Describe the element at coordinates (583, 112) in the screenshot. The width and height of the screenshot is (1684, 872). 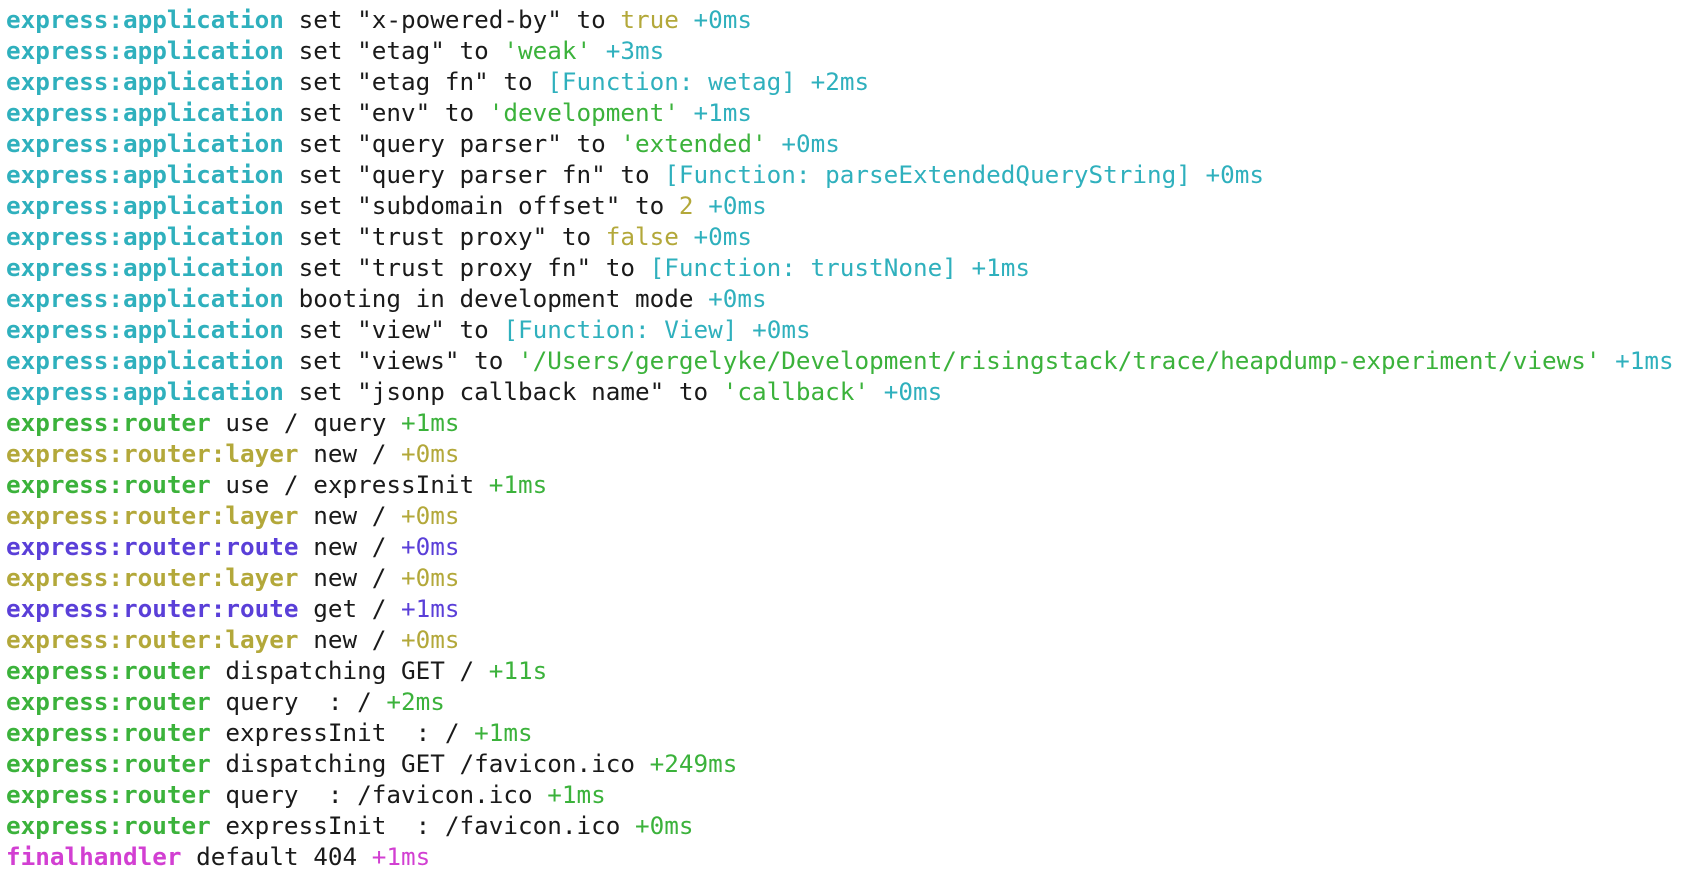
I see `log-string-value: 'development'` at that location.